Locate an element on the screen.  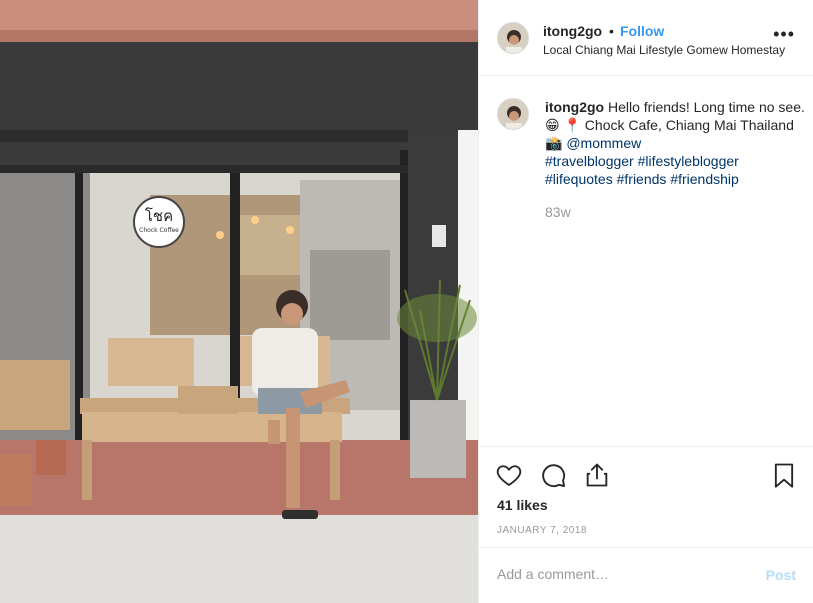
action-bar is located at coordinates (646, 474).